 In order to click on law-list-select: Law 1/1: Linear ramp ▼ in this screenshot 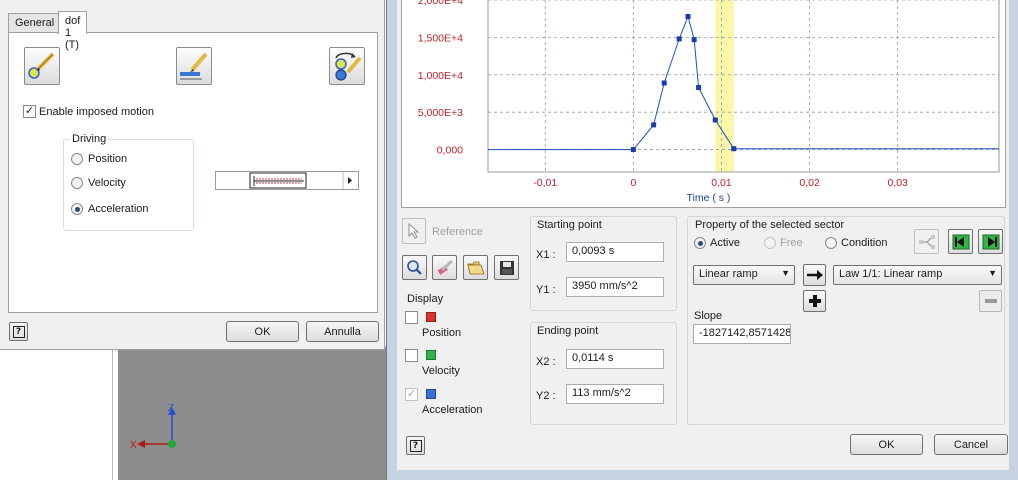, I will do `click(917, 275)`.